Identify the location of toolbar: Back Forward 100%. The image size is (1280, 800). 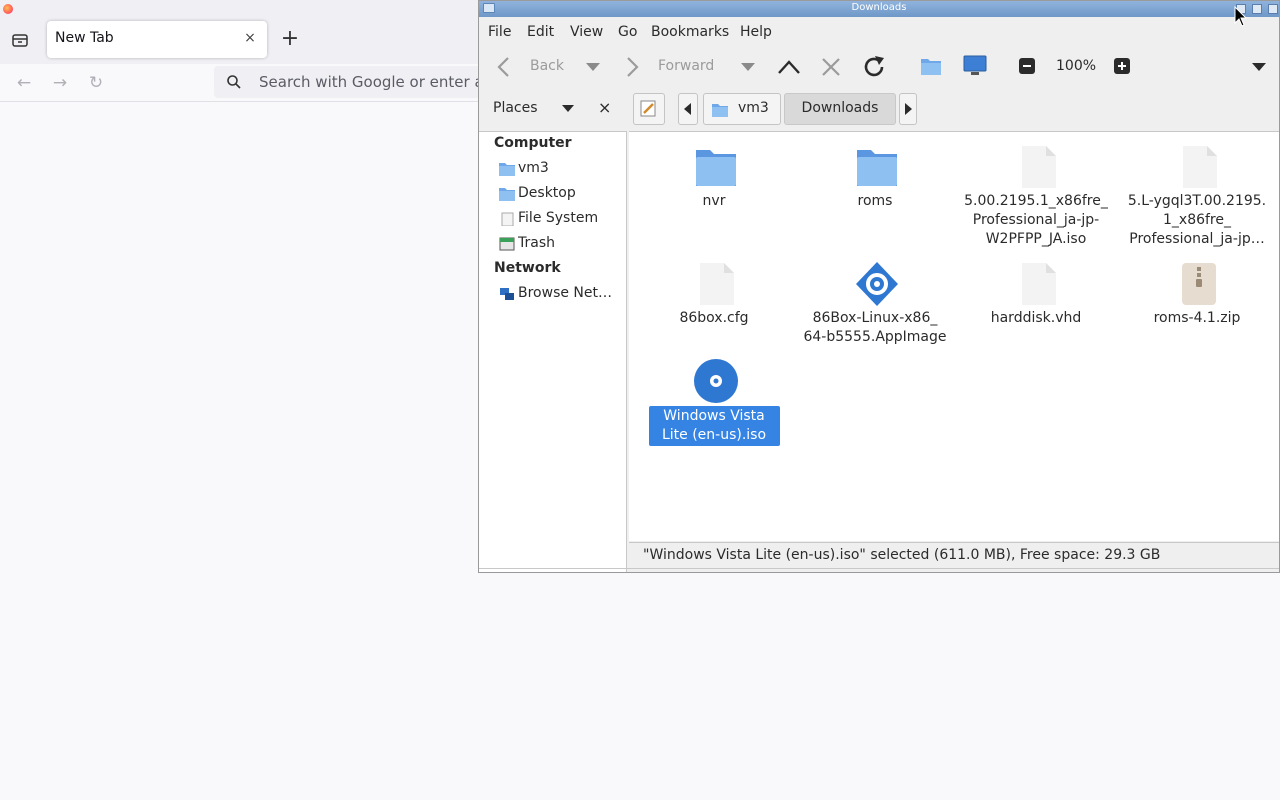
(879, 67).